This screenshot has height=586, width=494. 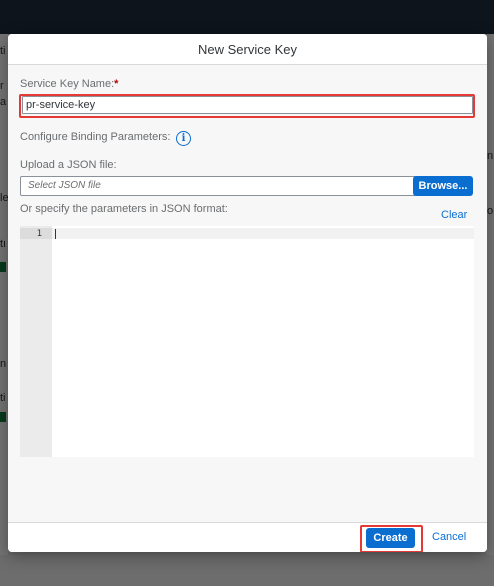 What do you see at coordinates (454, 215) in the screenshot?
I see `clear-button: Clear` at bounding box center [454, 215].